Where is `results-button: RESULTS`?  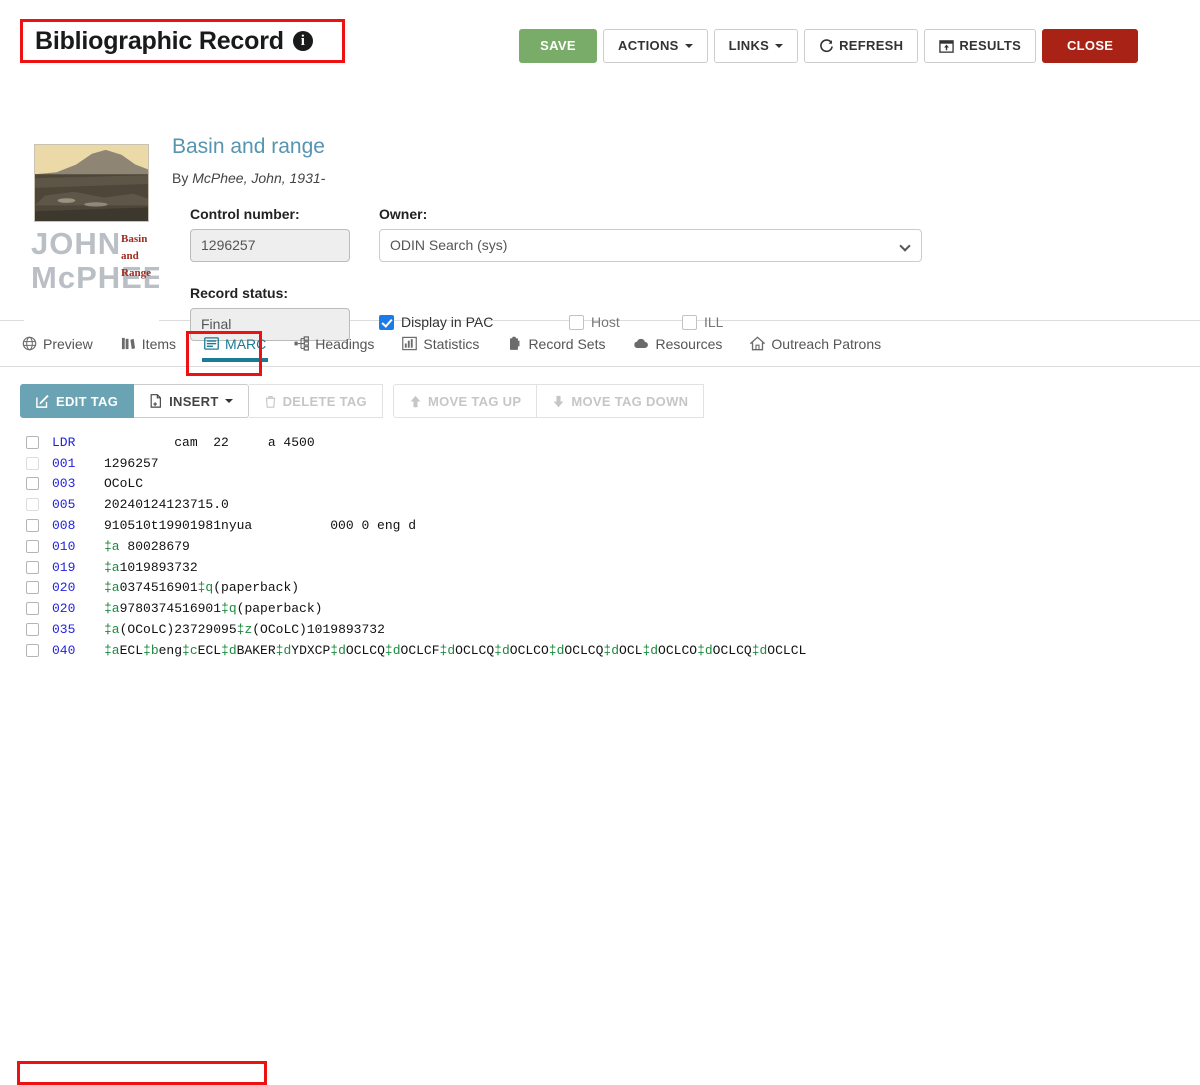 results-button: RESULTS is located at coordinates (980, 46).